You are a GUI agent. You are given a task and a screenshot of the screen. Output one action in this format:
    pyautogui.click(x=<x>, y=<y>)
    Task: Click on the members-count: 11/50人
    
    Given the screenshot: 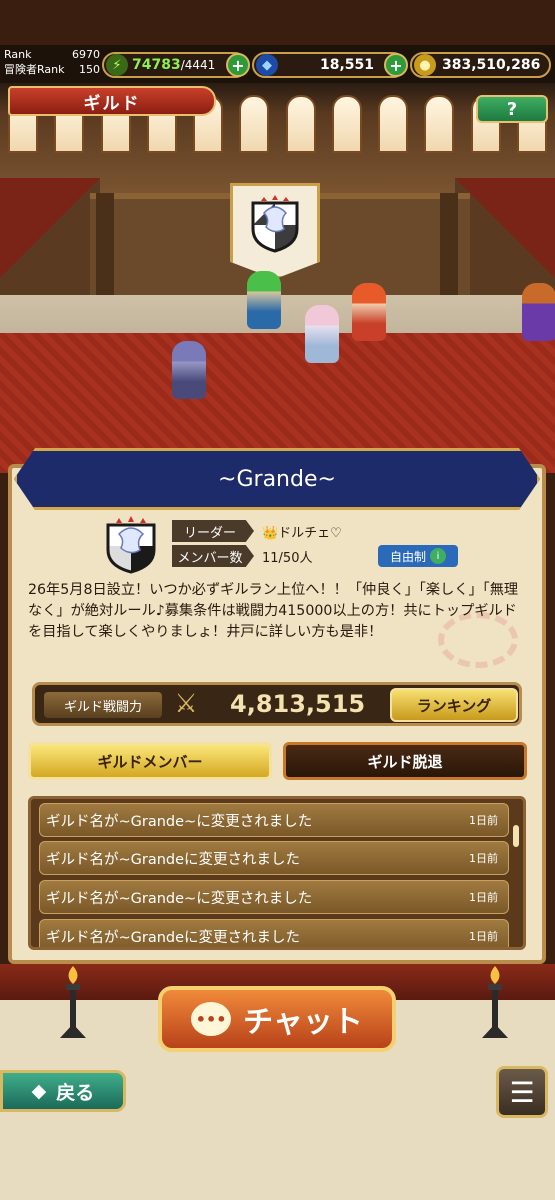 What is the action you would take?
    pyautogui.click(x=287, y=558)
    